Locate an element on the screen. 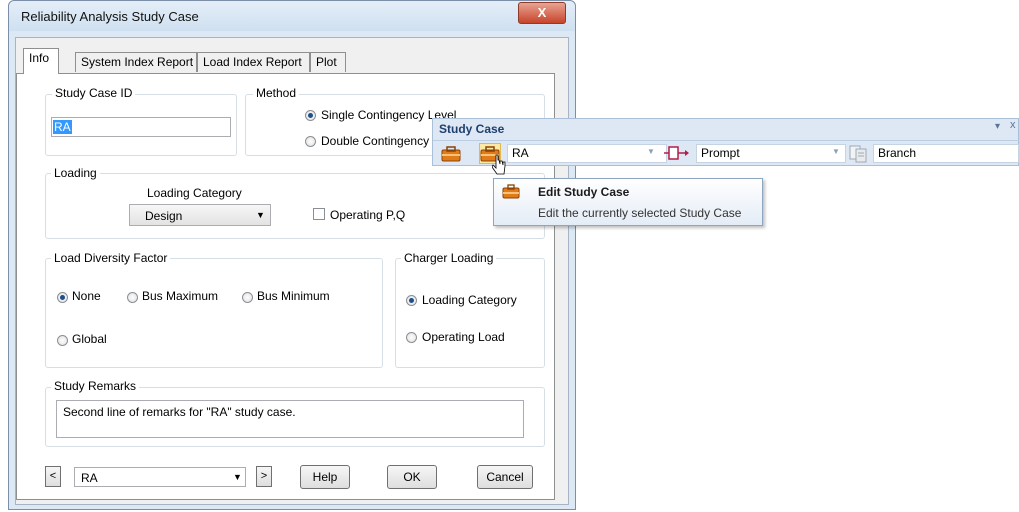 The width and height of the screenshot is (1019, 512). method-label: Method is located at coordinates (276, 93).